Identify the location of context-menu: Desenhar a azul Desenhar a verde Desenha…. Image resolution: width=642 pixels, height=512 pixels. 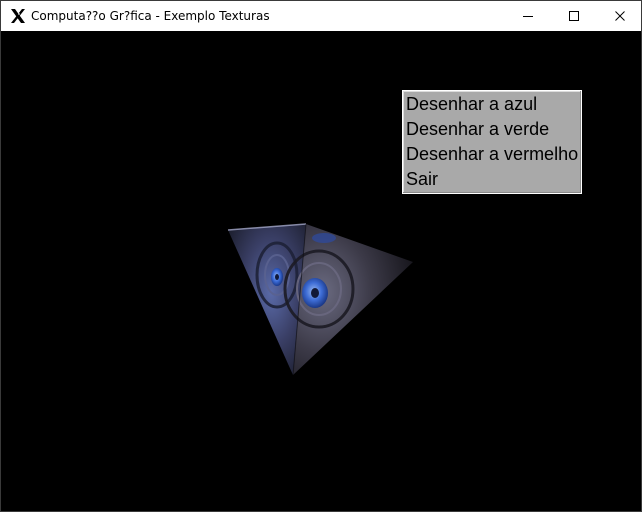
(492, 142).